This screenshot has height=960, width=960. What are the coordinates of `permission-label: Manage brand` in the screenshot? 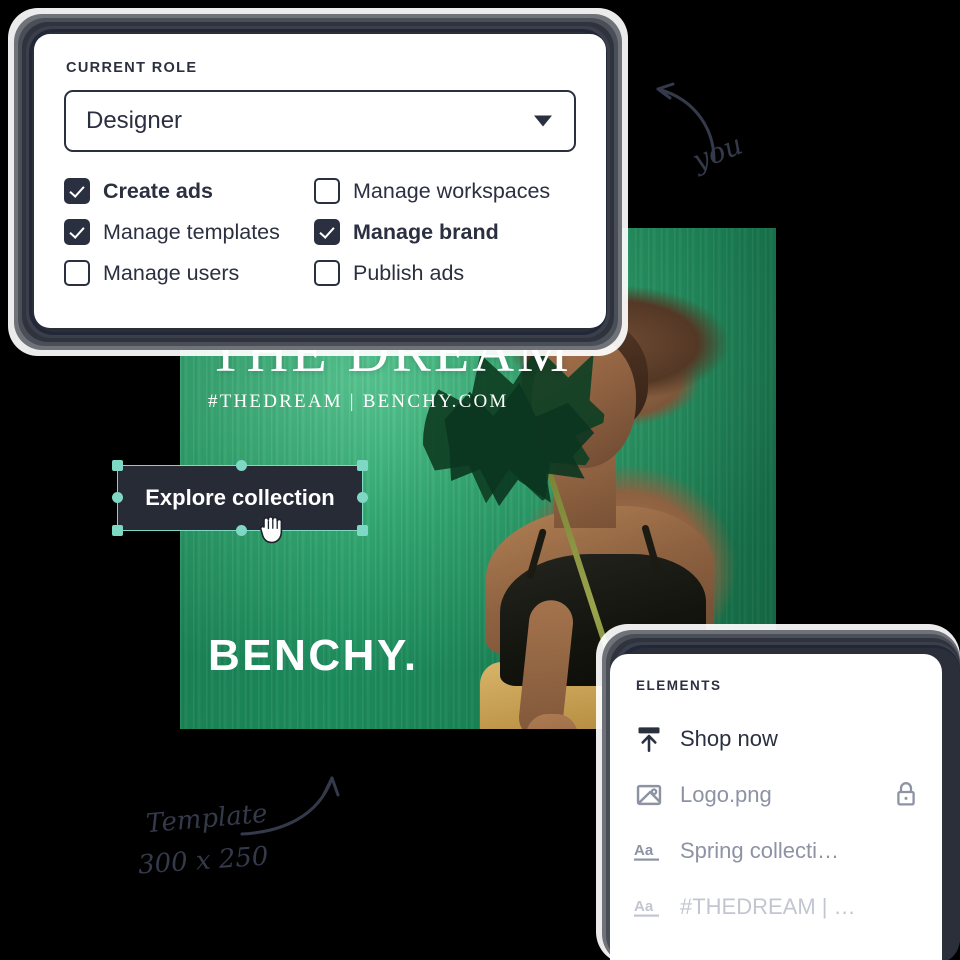 It's located at (426, 231).